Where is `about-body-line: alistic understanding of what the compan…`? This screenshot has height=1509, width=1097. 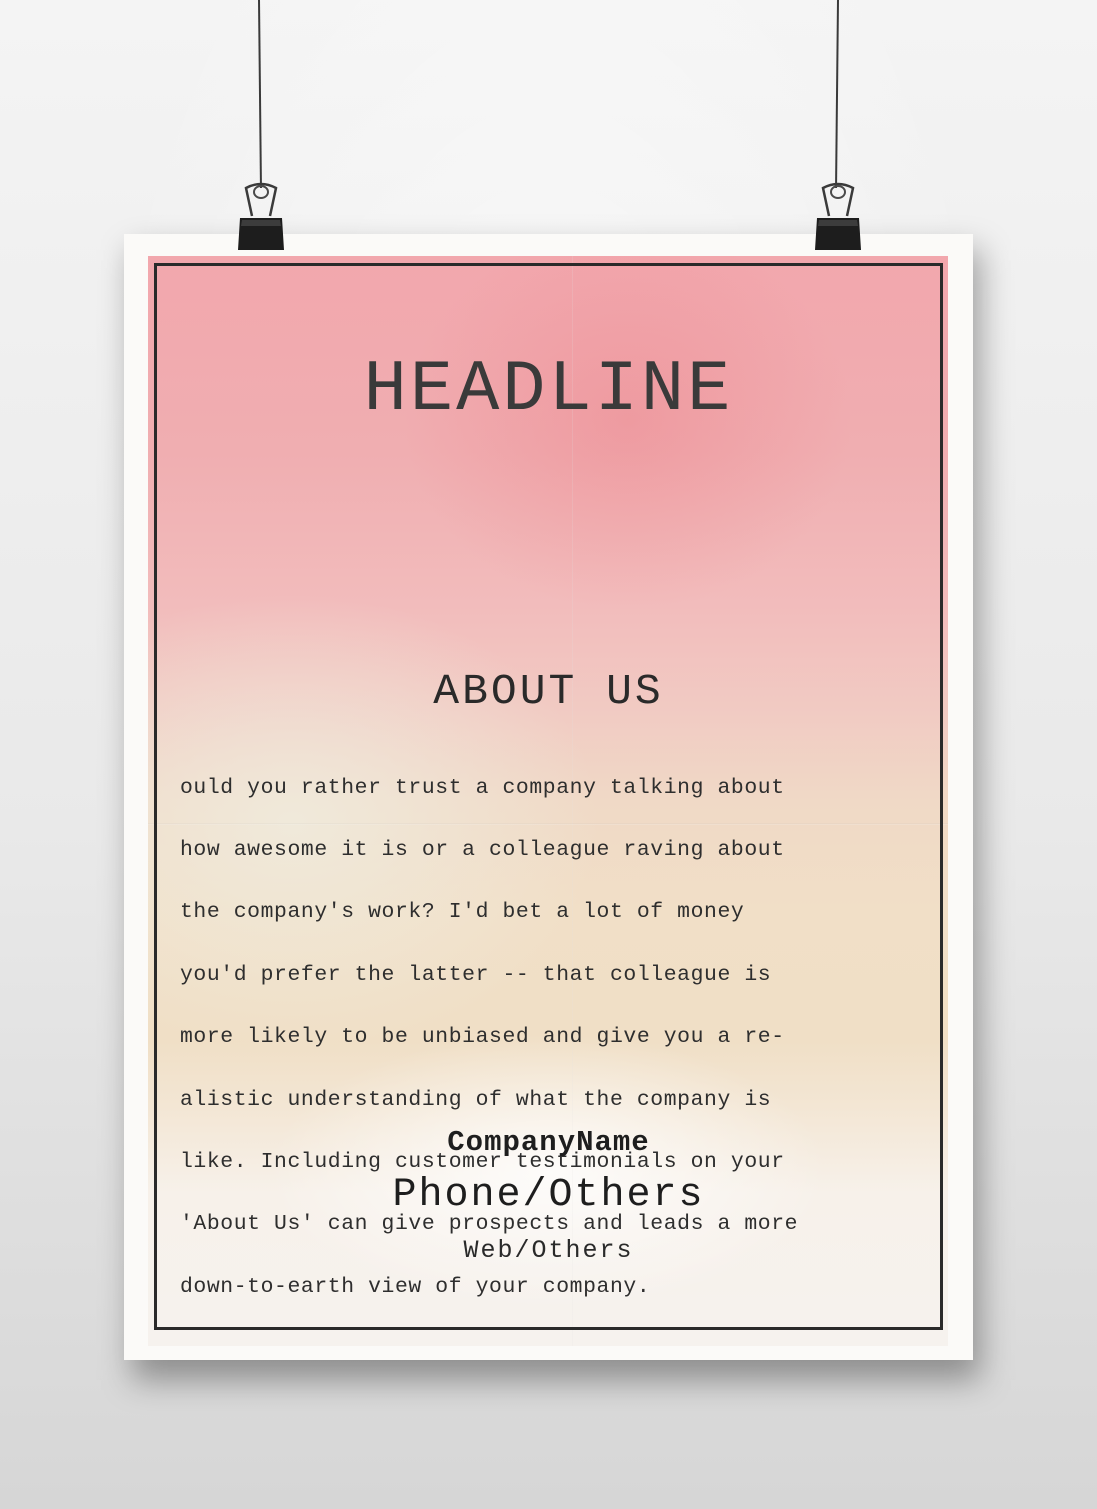
about-body-line: alistic understanding of what the compan… is located at coordinates (476, 1099).